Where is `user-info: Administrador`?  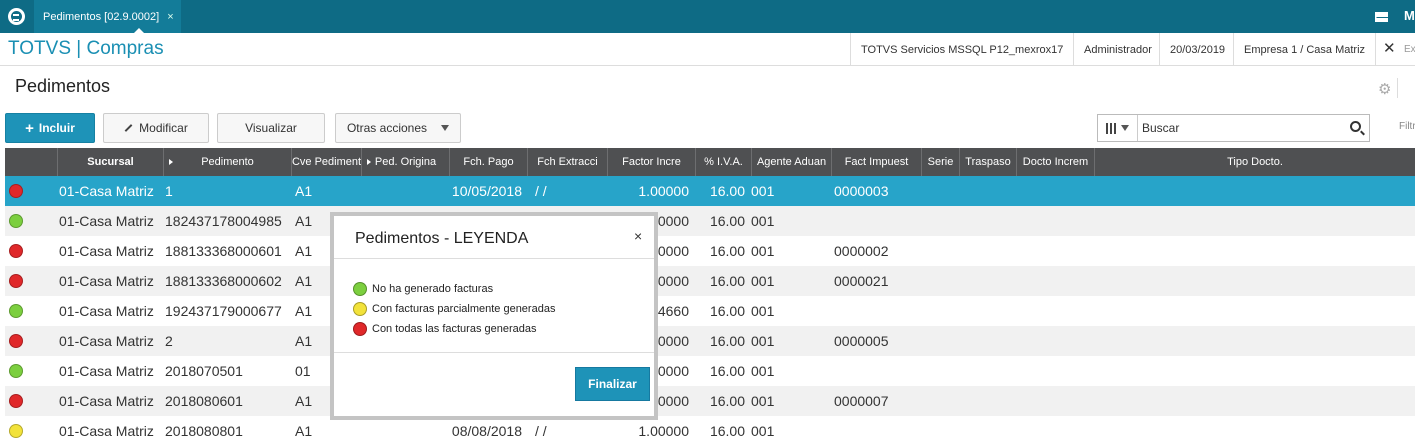
user-info: Administrador is located at coordinates (1117, 49).